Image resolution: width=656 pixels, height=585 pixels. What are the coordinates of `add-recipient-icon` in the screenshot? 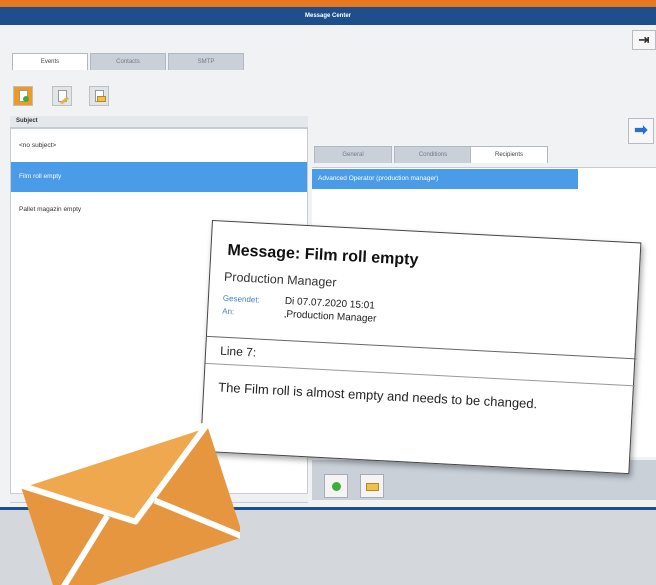 It's located at (336, 486).